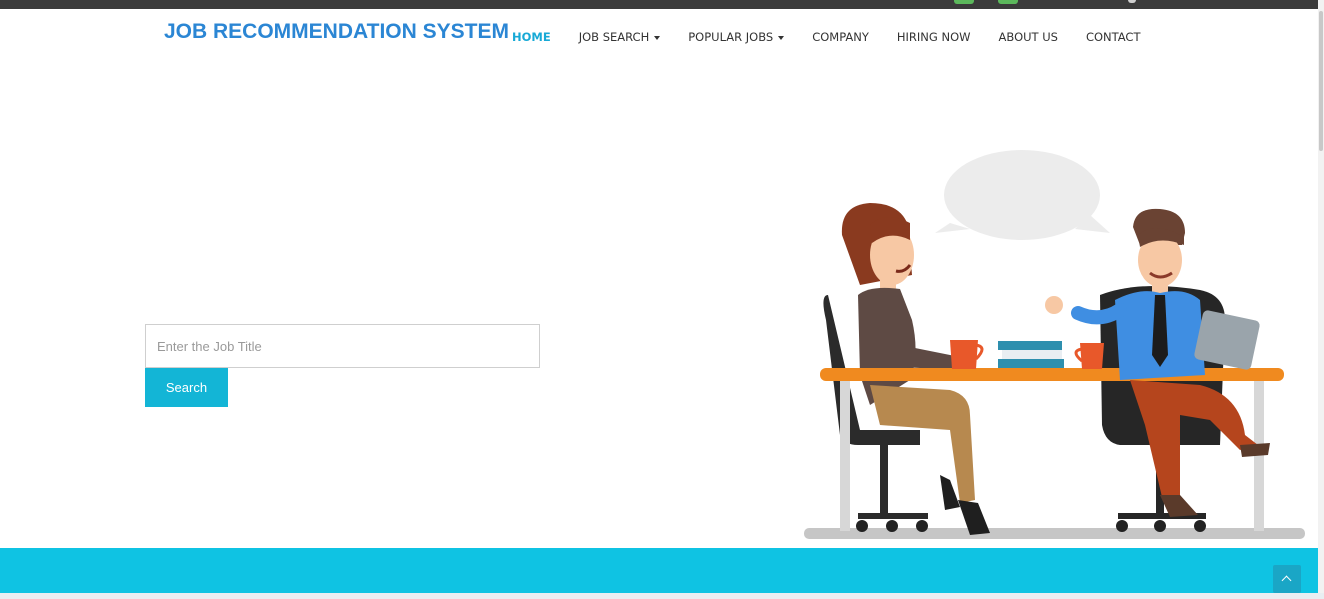  What do you see at coordinates (1321, 299) in the screenshot?
I see `page-scrollbar` at bounding box center [1321, 299].